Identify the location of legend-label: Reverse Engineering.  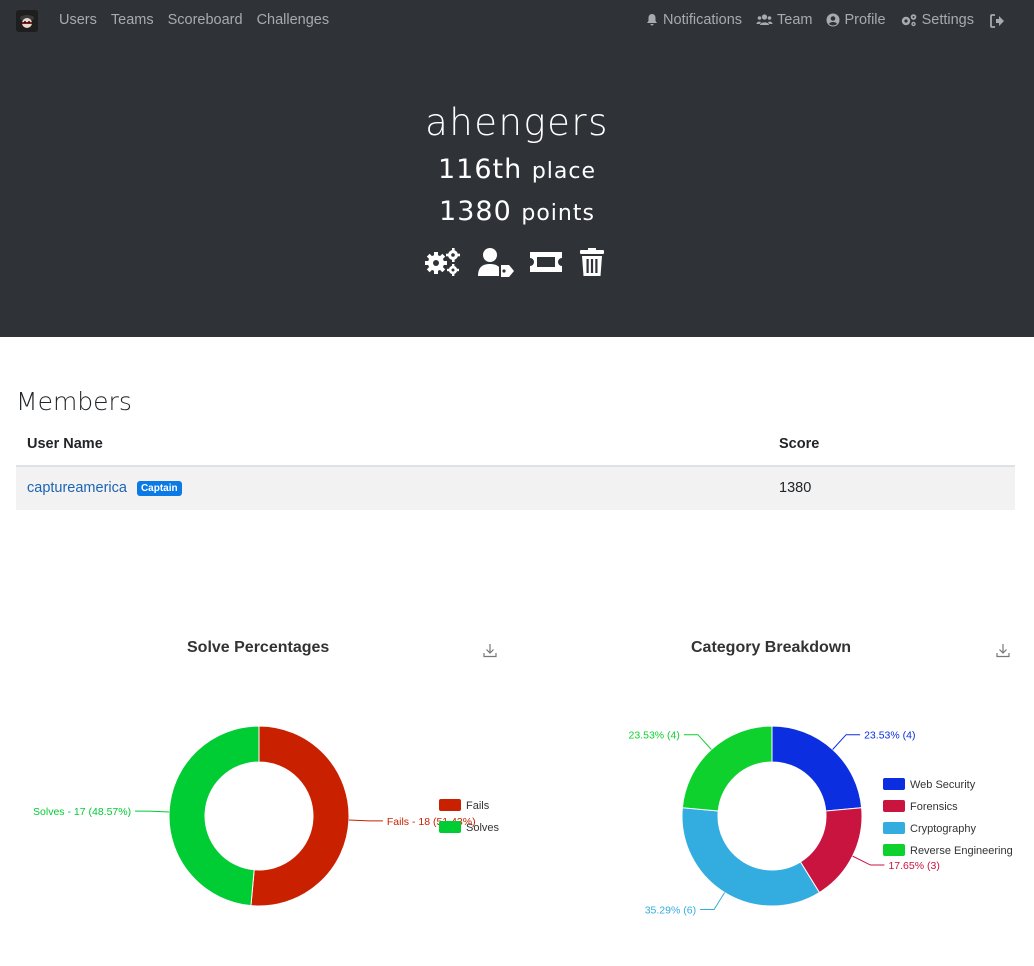
(961, 851).